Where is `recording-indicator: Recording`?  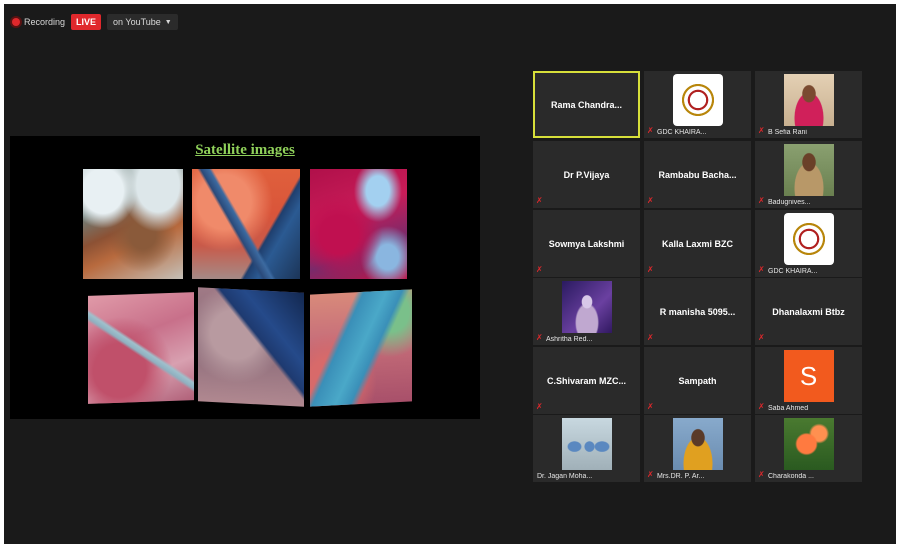 recording-indicator: Recording is located at coordinates (38, 22).